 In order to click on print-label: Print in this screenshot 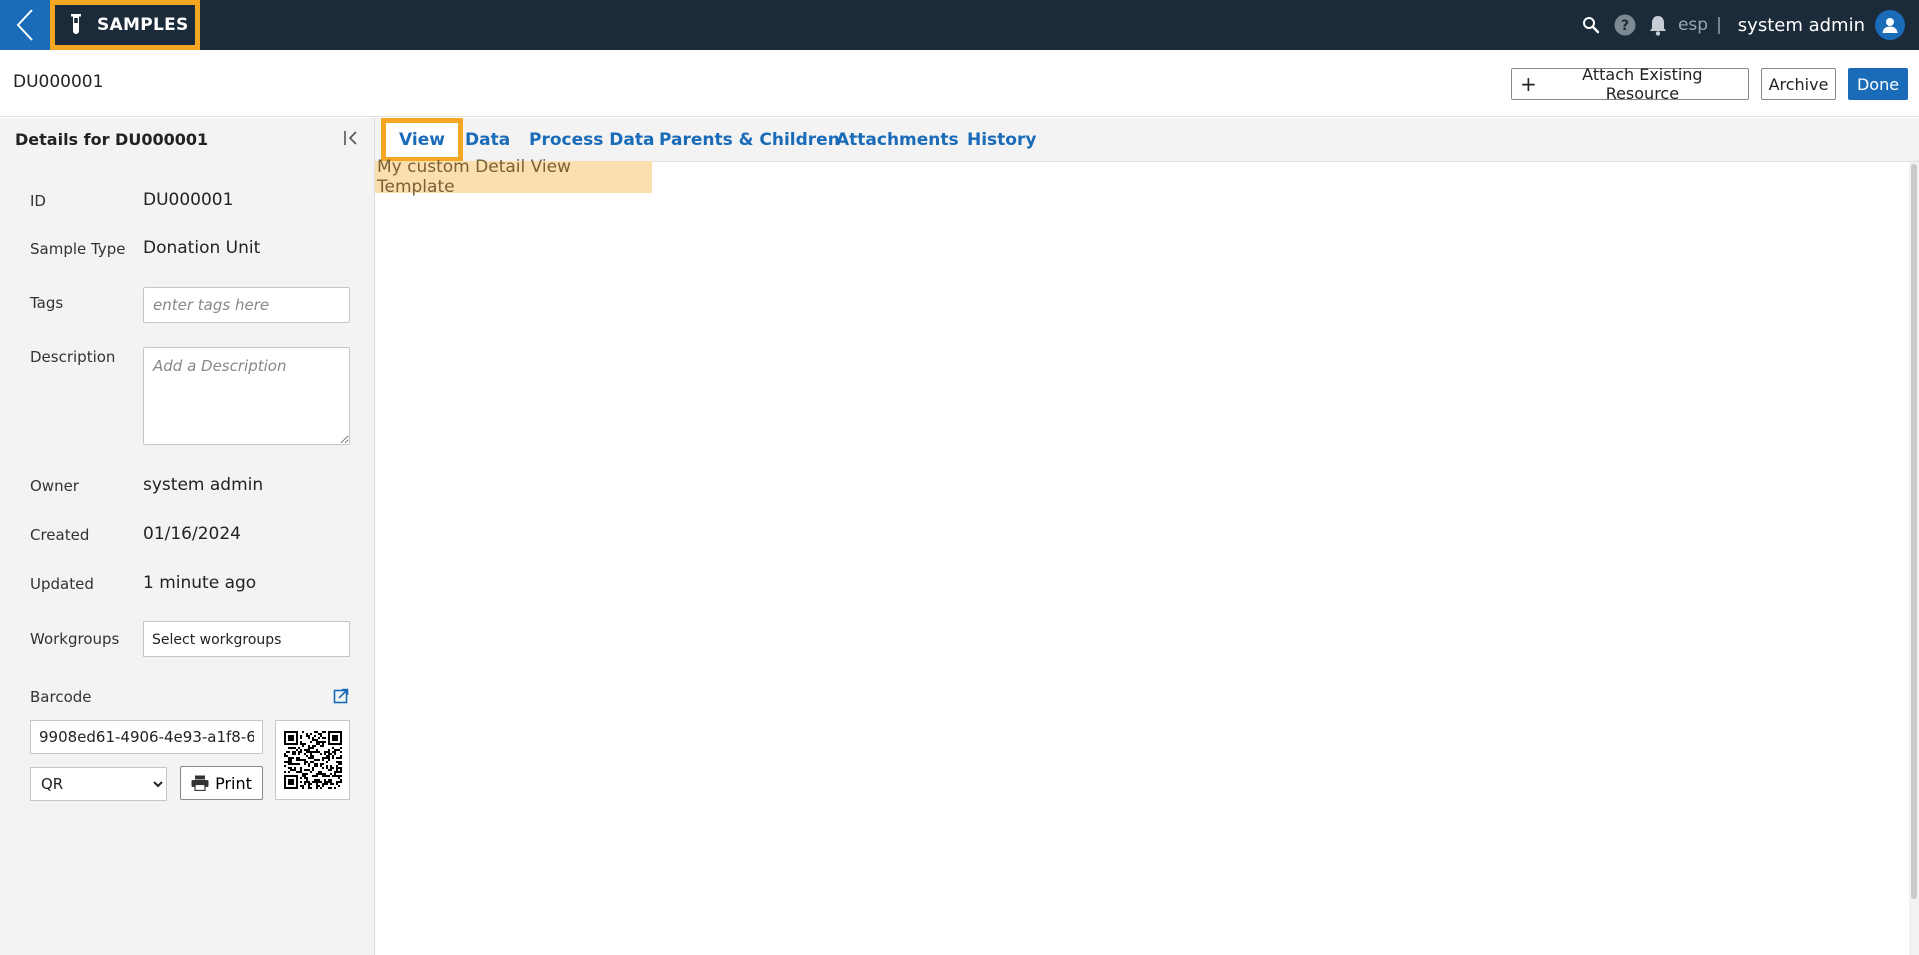, I will do `click(233, 783)`.